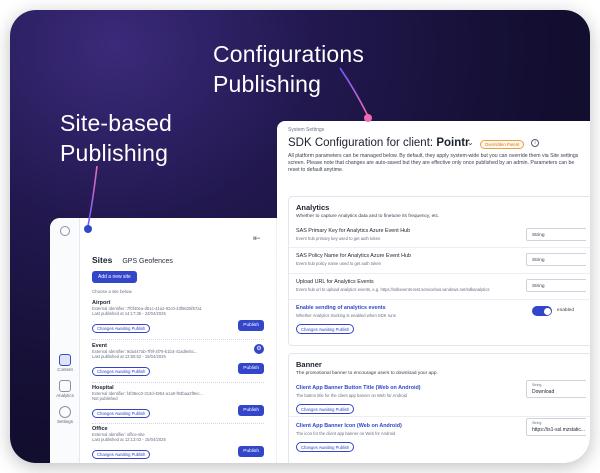  Describe the element at coordinates (288, 69) in the screenshot. I see `headline-configurations-publishing: Configurations Publishing` at that location.